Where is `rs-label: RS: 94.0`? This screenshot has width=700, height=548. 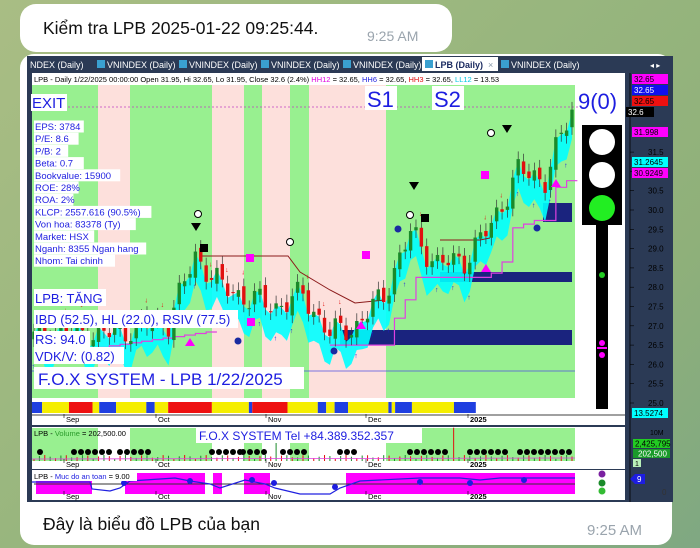 rs-label: RS: 94.0 is located at coordinates (60, 339).